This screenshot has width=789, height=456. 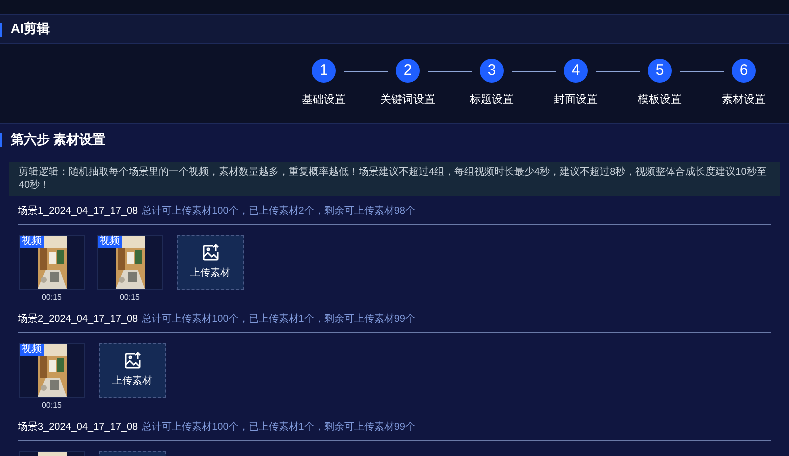 I want to click on step-number: 3, so click(x=492, y=71).